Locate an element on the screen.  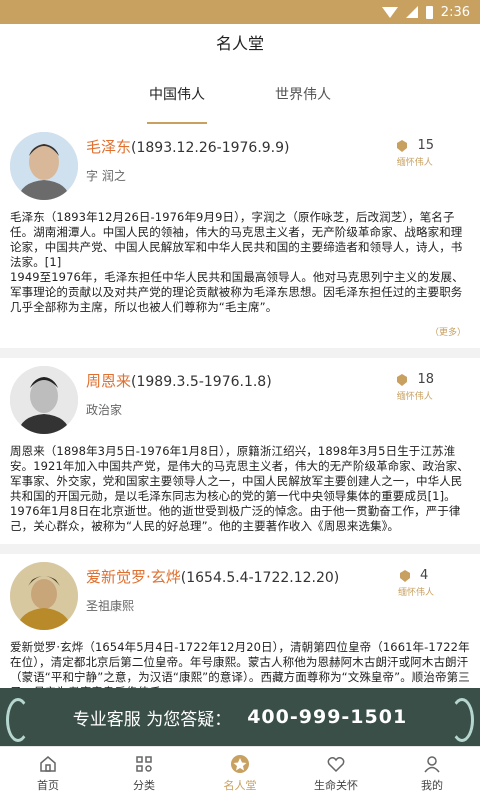
nav-label: 分类 is located at coordinates (144, 785).